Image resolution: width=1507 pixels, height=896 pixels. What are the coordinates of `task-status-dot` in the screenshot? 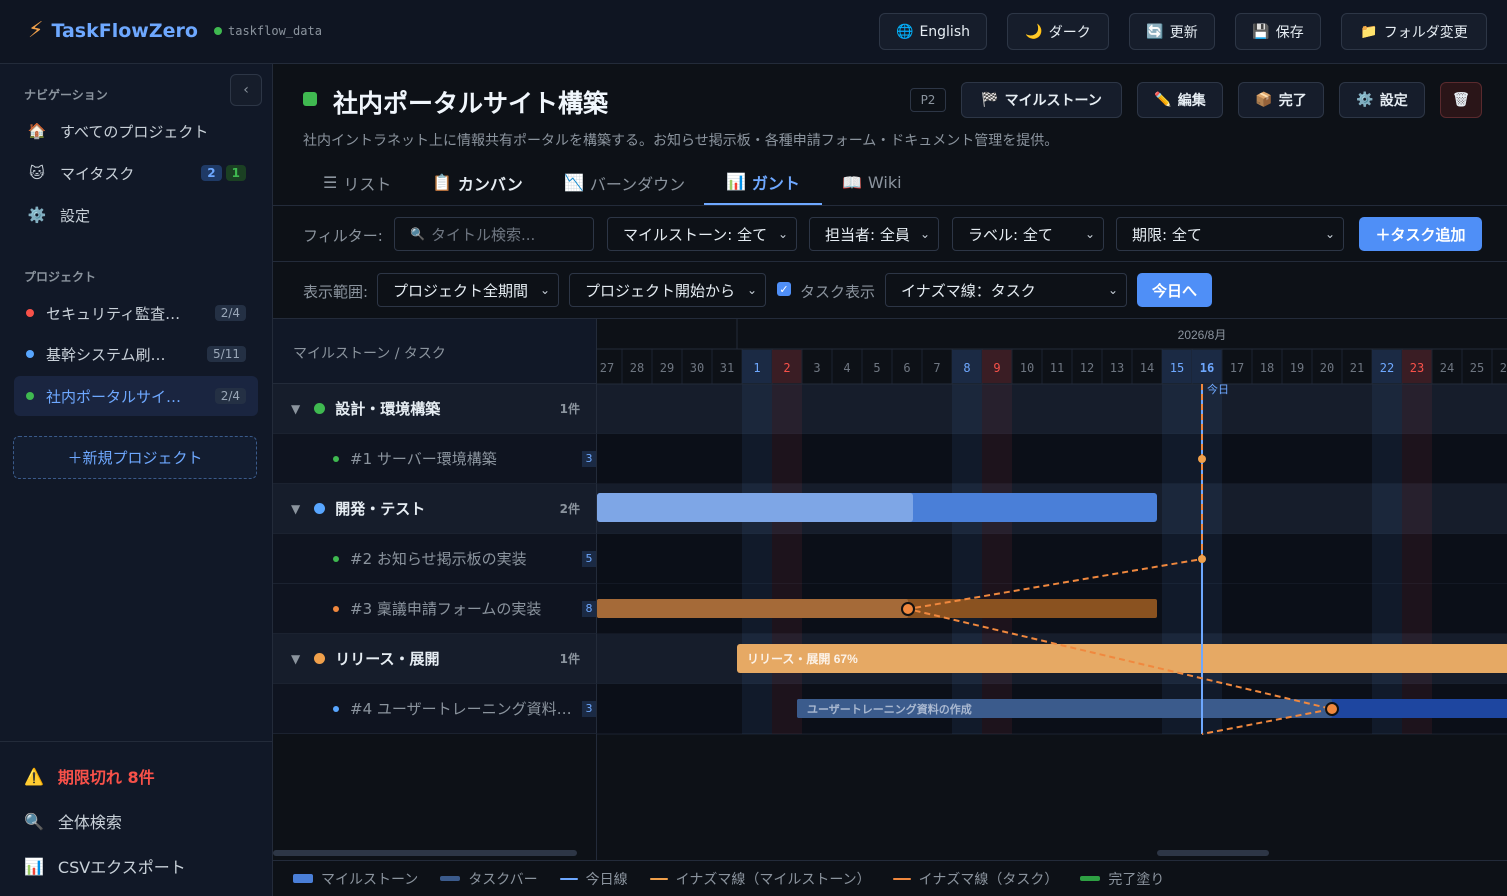 It's located at (336, 458).